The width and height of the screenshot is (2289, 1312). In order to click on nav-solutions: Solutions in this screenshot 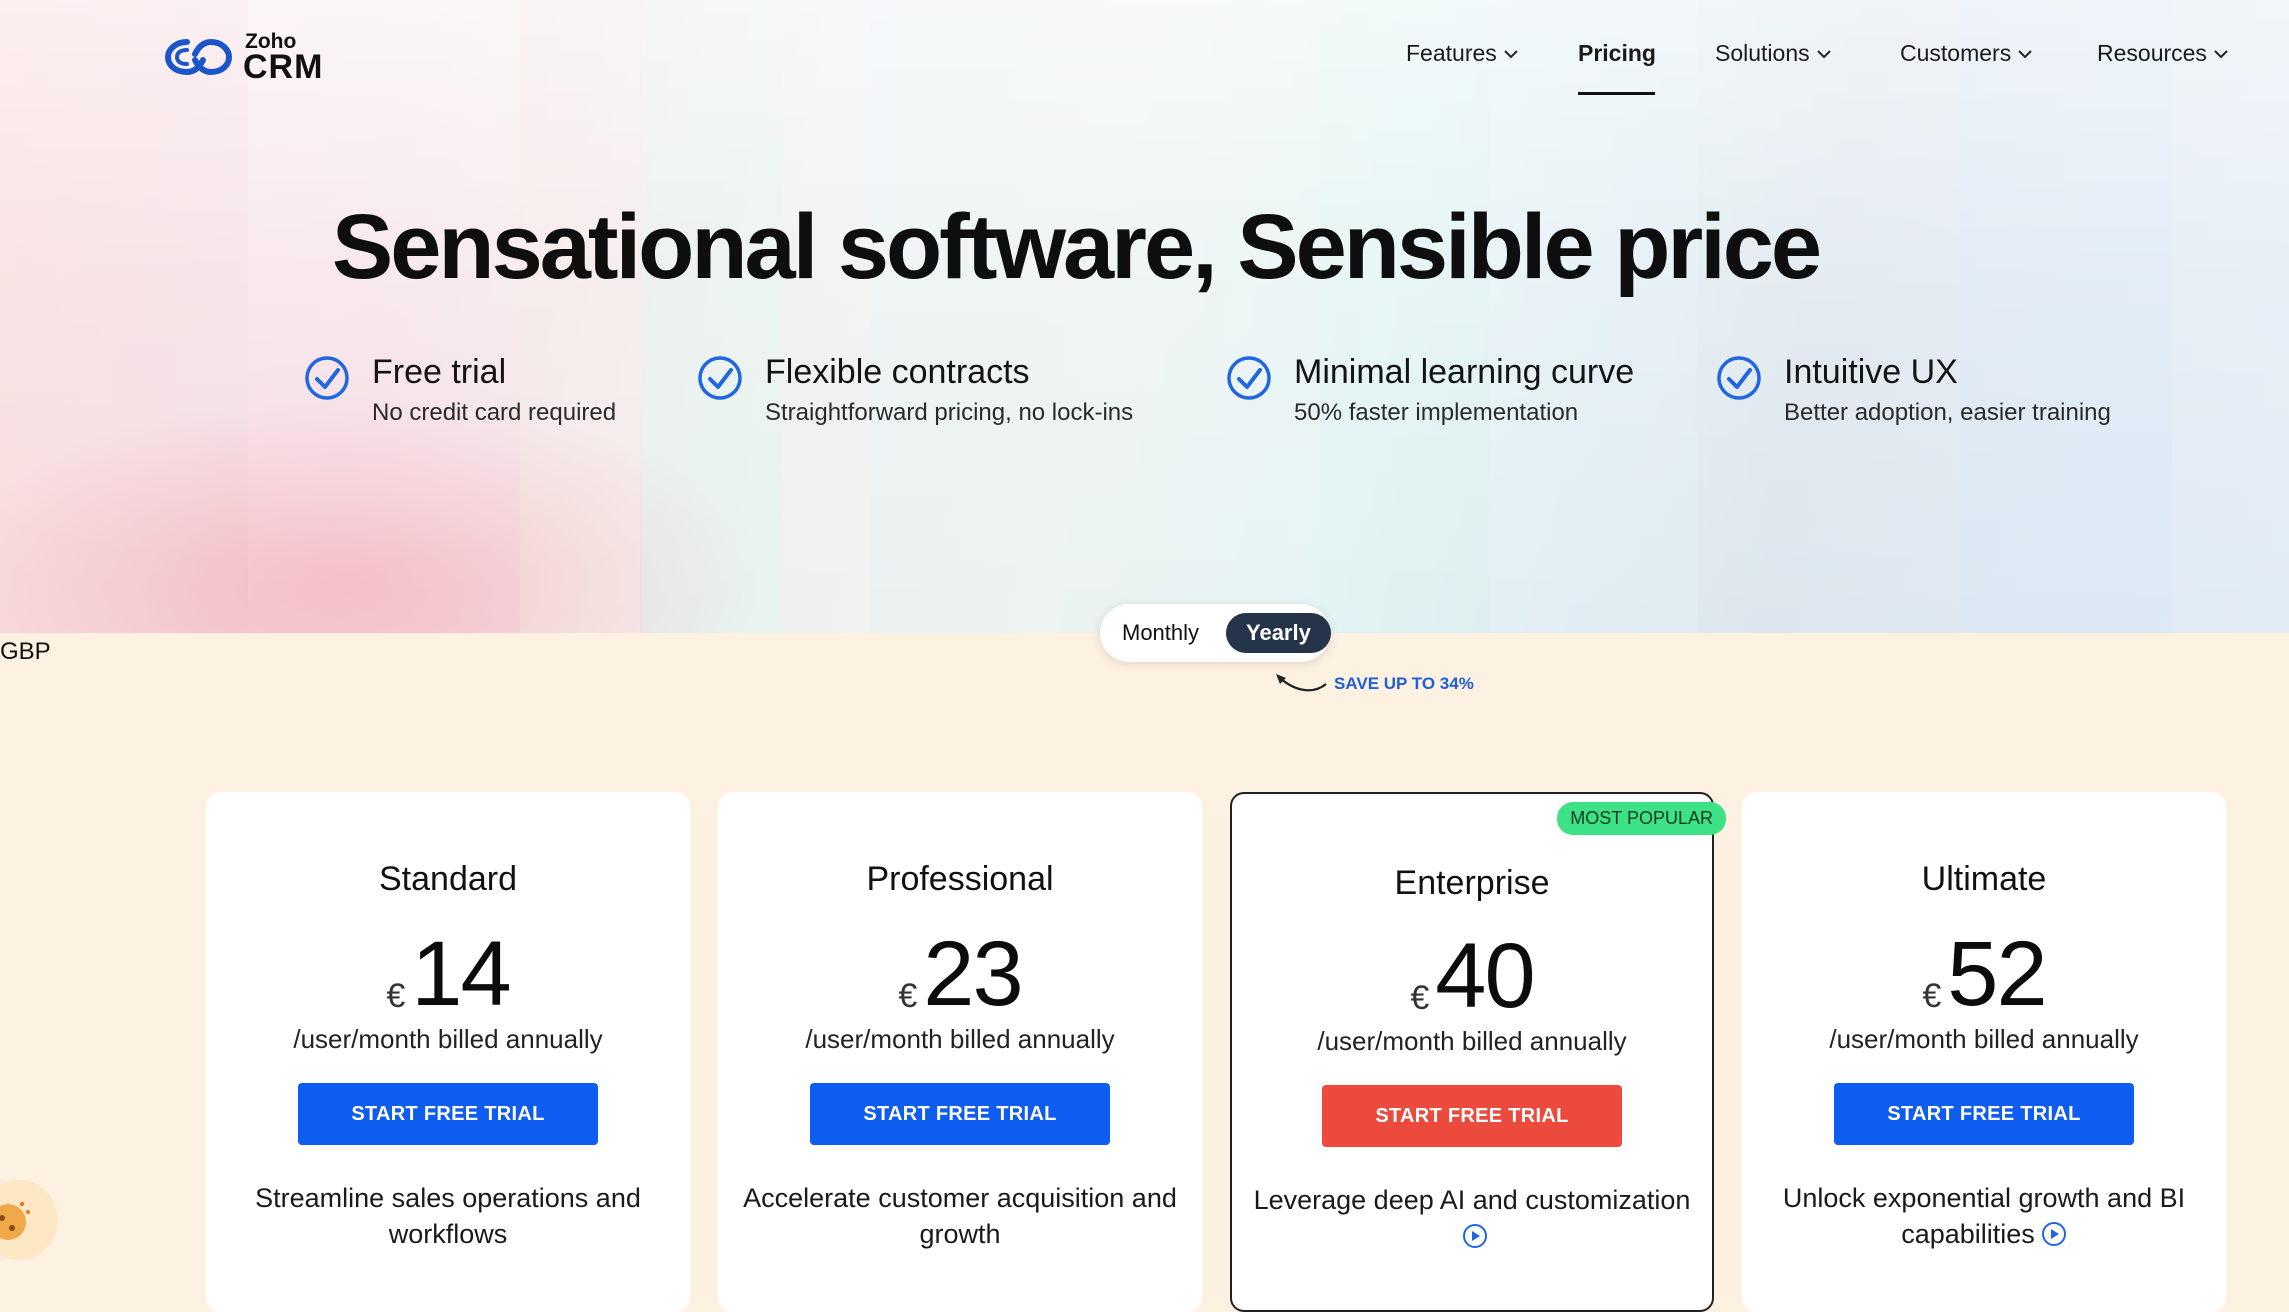, I will do `click(1773, 53)`.